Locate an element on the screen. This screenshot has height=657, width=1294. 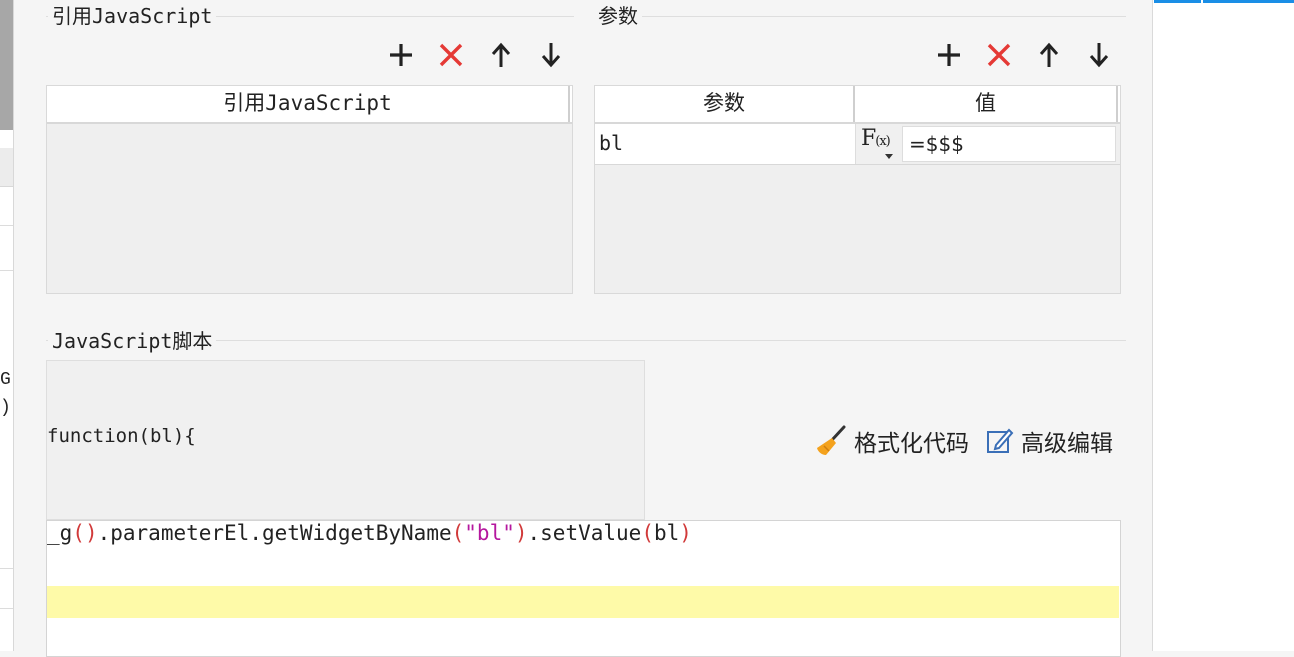
params-table: 参数 值 bl F(x) =$$$ is located at coordinates (857, 189).